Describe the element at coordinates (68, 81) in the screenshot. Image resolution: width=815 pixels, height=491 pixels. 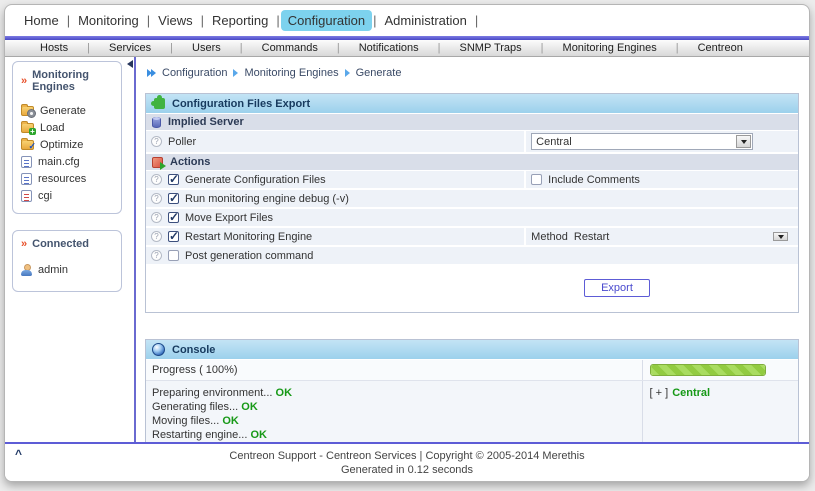
I see `sidebar-section-title: Monitoring Engines` at that location.